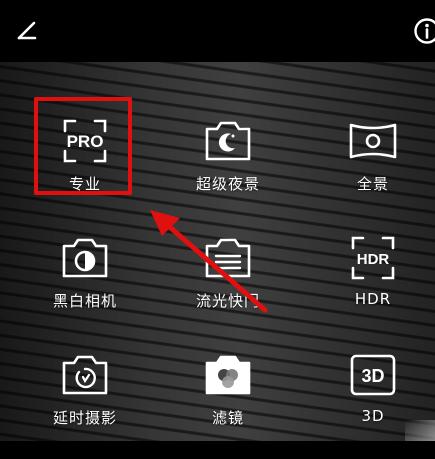  What do you see at coordinates (228, 141) in the screenshot?
I see `night-moon-icon` at bounding box center [228, 141].